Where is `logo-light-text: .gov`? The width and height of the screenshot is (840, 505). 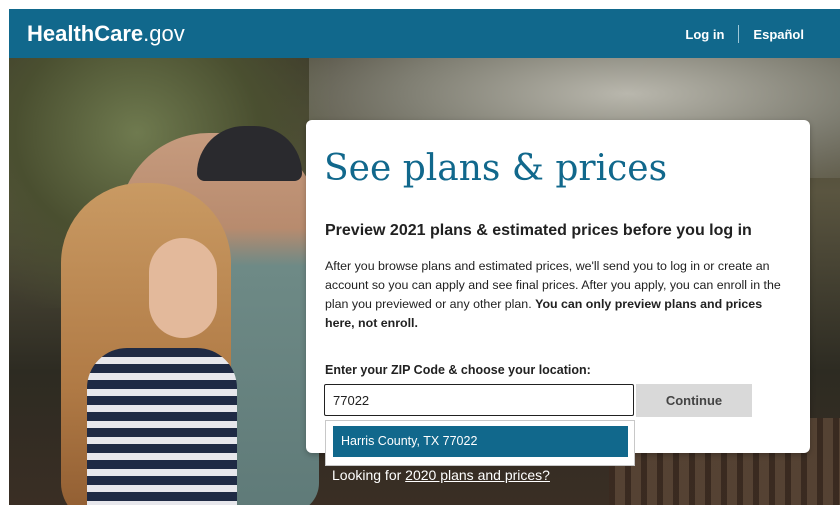 logo-light-text: .gov is located at coordinates (164, 33).